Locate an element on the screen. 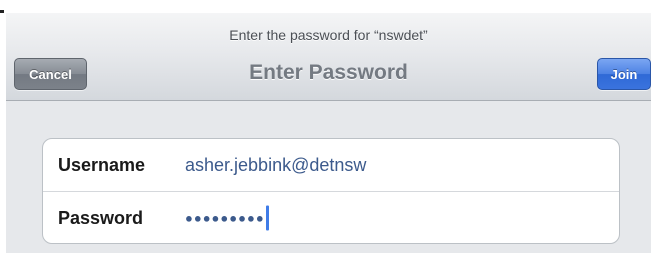 Image resolution: width=651 pixels, height=253 pixels. text-caret is located at coordinates (267, 218).